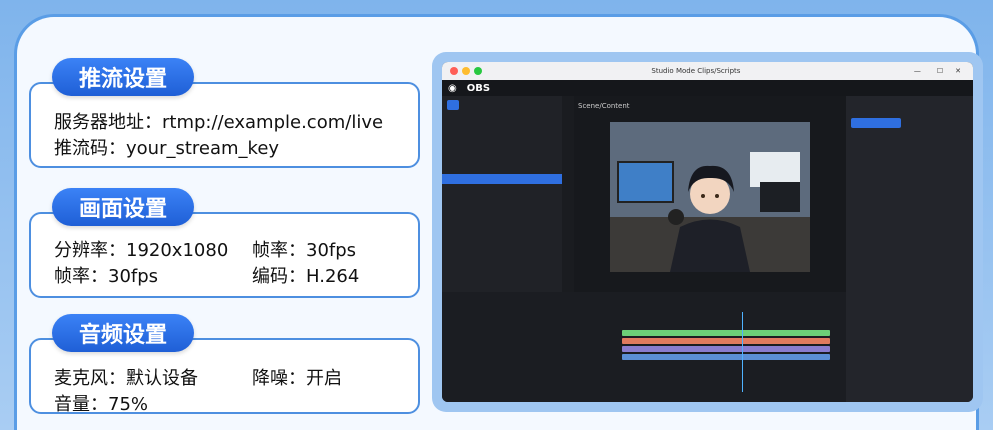  Describe the element at coordinates (958, 71) in the screenshot. I see `window-close-icon: ✕` at that location.